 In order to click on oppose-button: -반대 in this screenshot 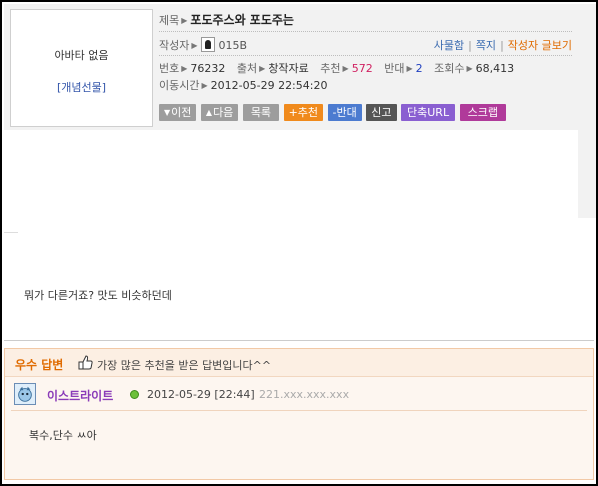, I will do `click(344, 112)`.